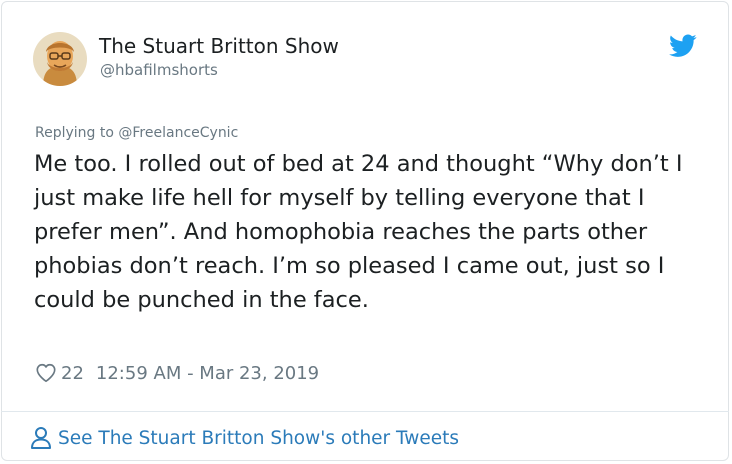  I want to click on replying-to-handle-link: @FreelanceCynic, so click(178, 133).